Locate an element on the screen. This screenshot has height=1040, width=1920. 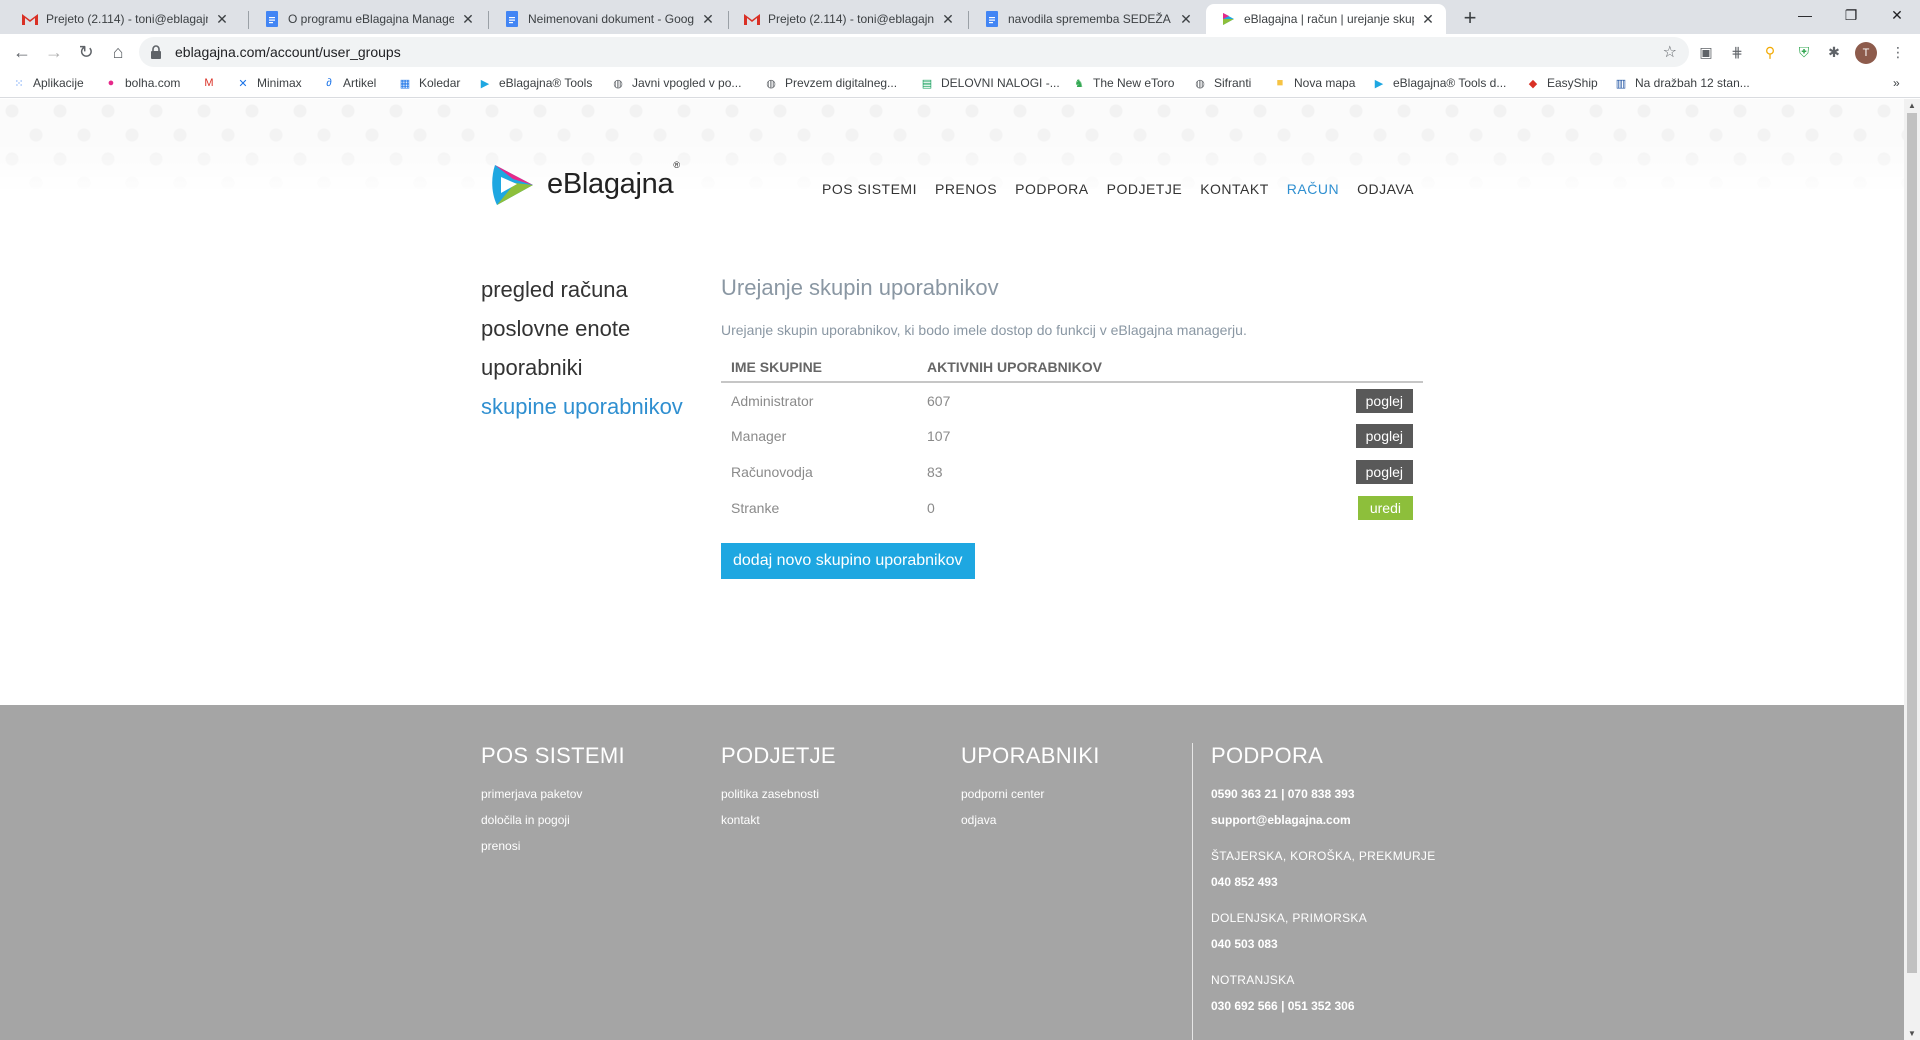
tab-gmail-1: Prejeto (2.114) - toni@eblagajna. ✕ is located at coordinates (124, 19).